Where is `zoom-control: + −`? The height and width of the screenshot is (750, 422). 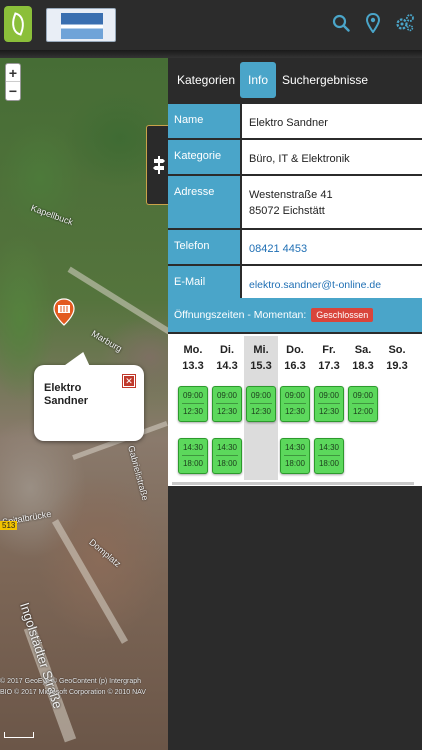
zoom-control: + − is located at coordinates (13, 82).